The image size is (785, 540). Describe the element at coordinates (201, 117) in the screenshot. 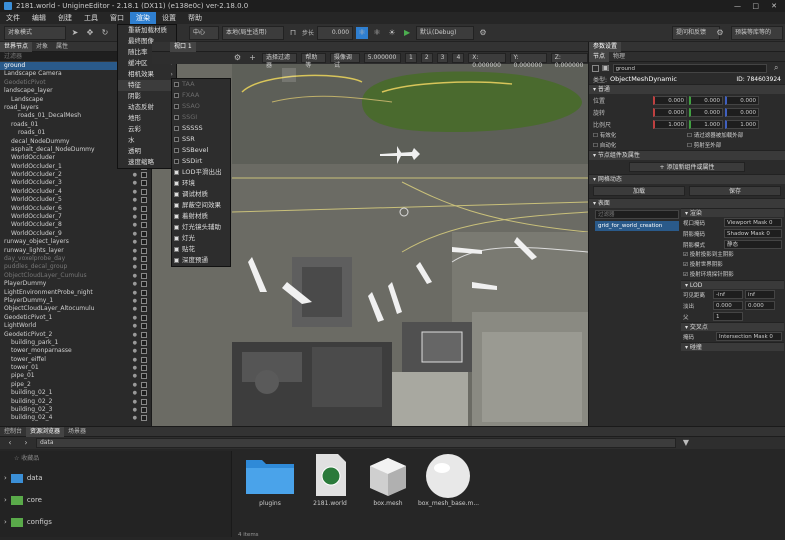

I see `feature-toggle-item: SSGI` at that location.